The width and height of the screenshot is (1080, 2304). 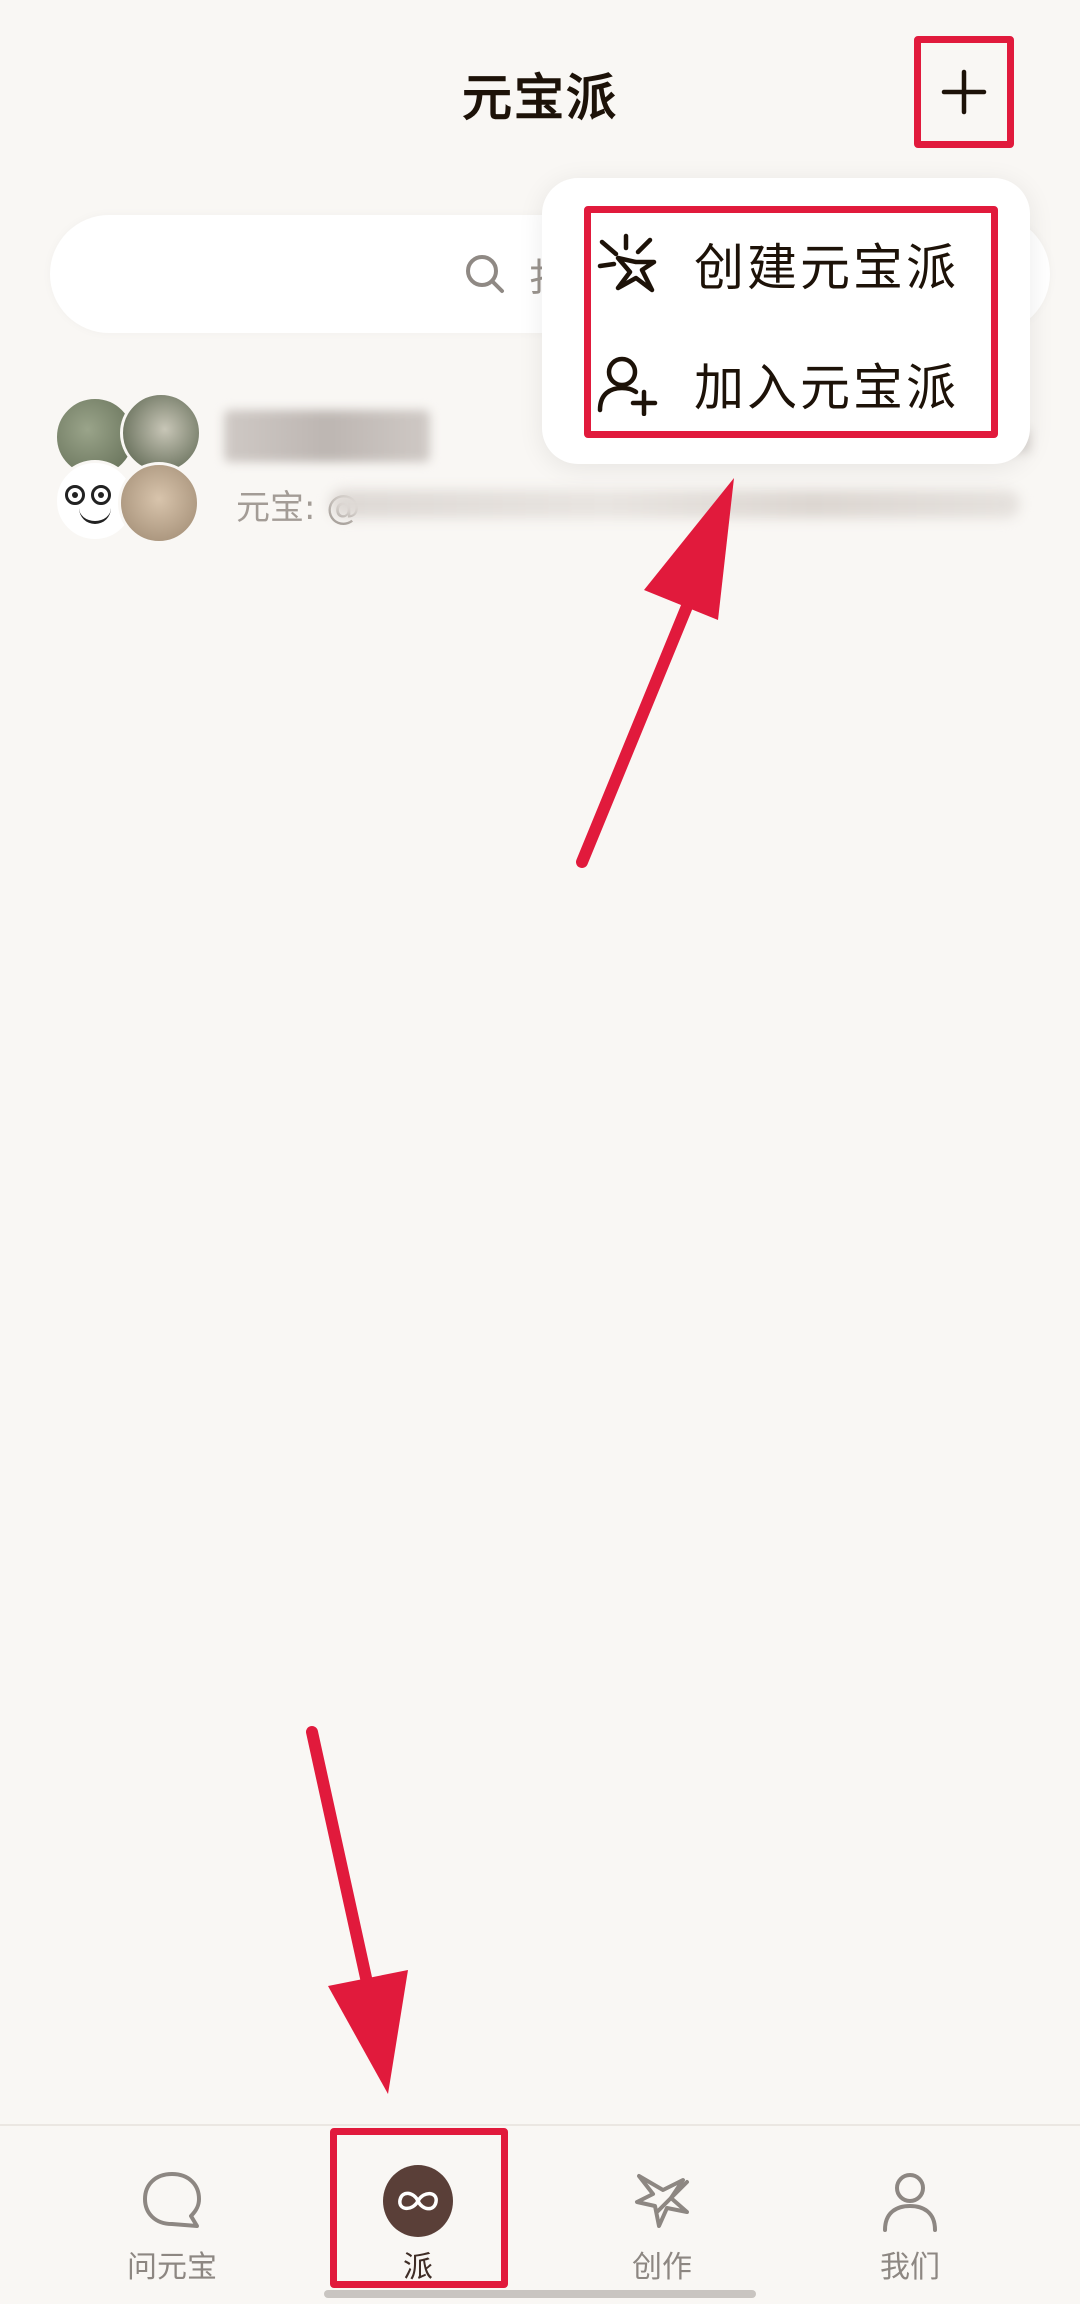 What do you see at coordinates (540, 95) in the screenshot?
I see `top-bar: 元宝派` at bounding box center [540, 95].